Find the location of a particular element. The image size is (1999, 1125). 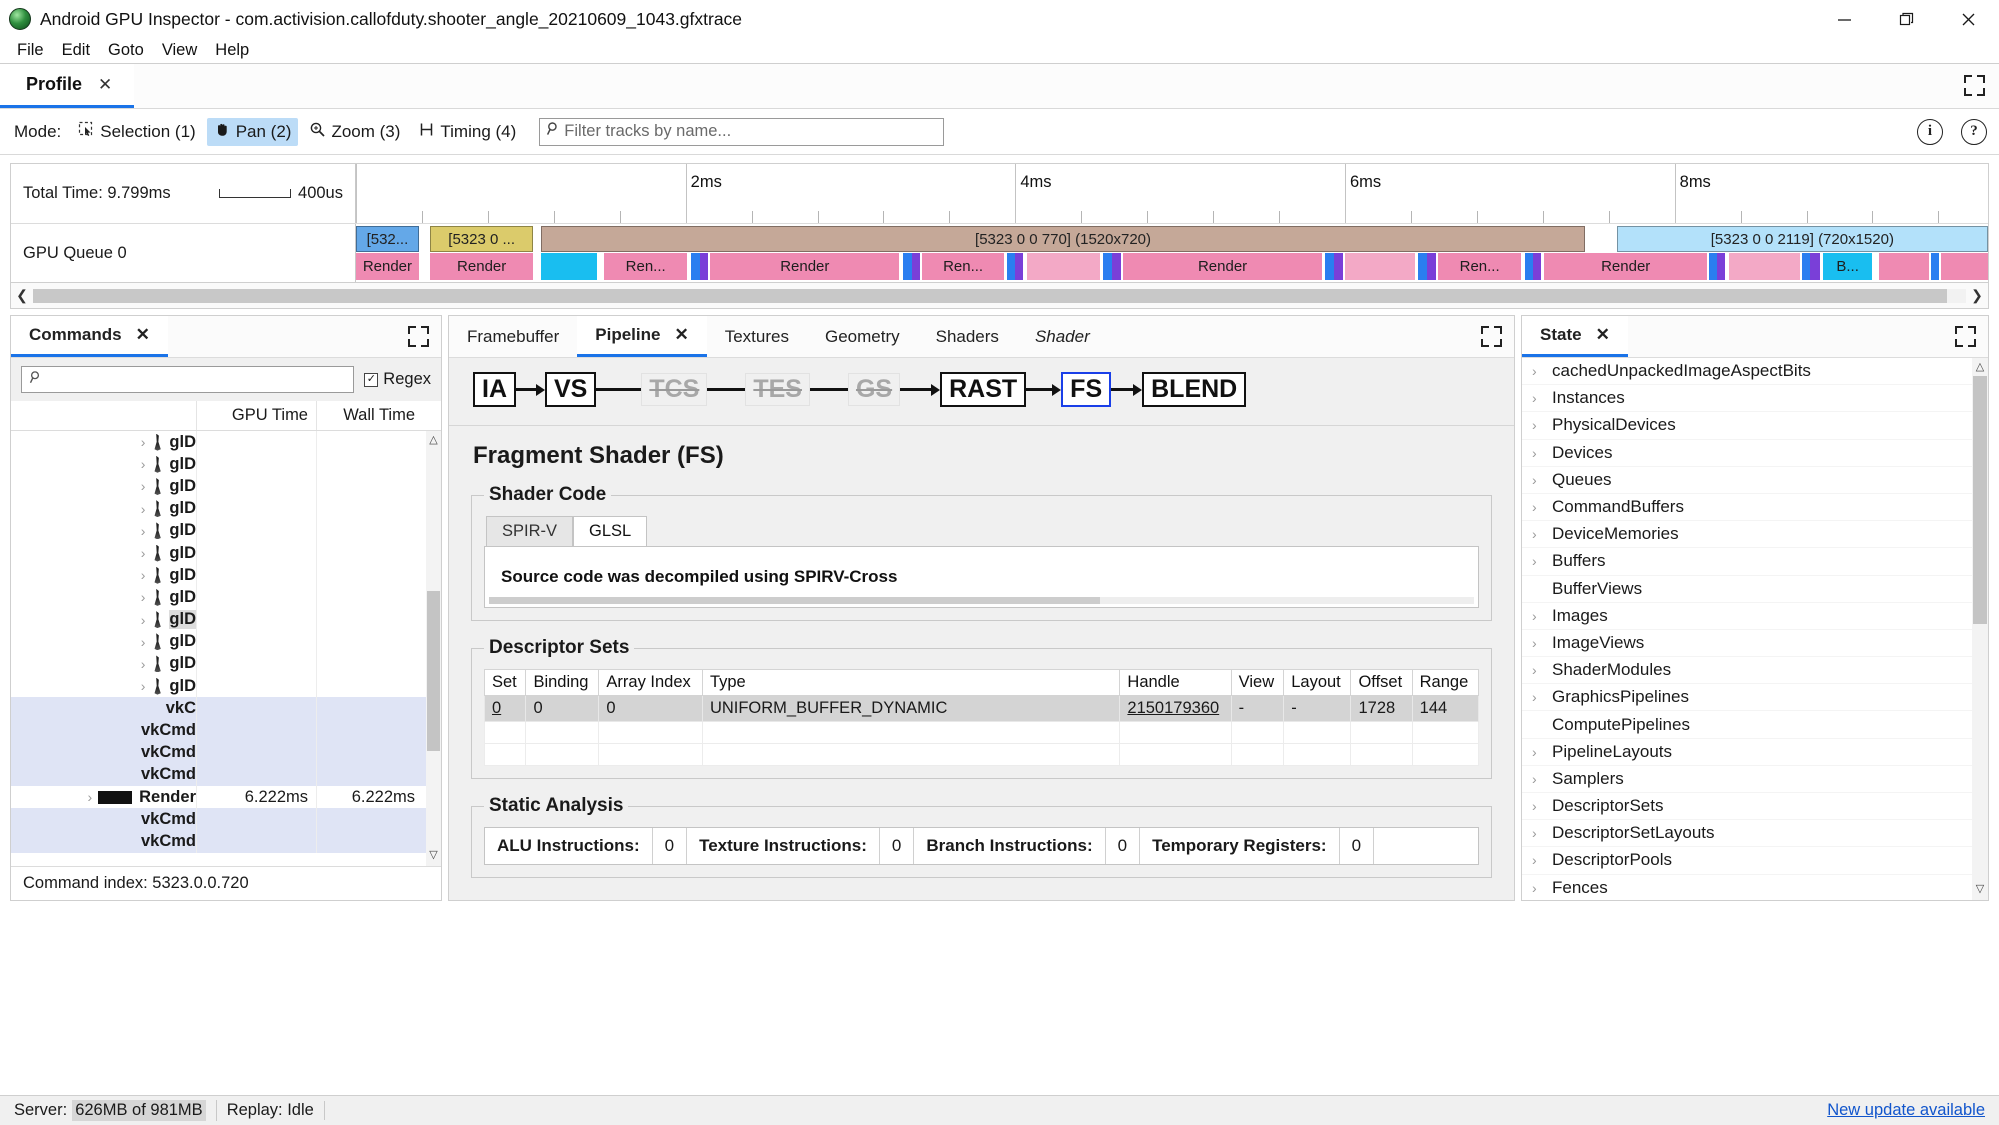

state-tree-item: › PipelineLayouts is located at coordinates (1755, 752).